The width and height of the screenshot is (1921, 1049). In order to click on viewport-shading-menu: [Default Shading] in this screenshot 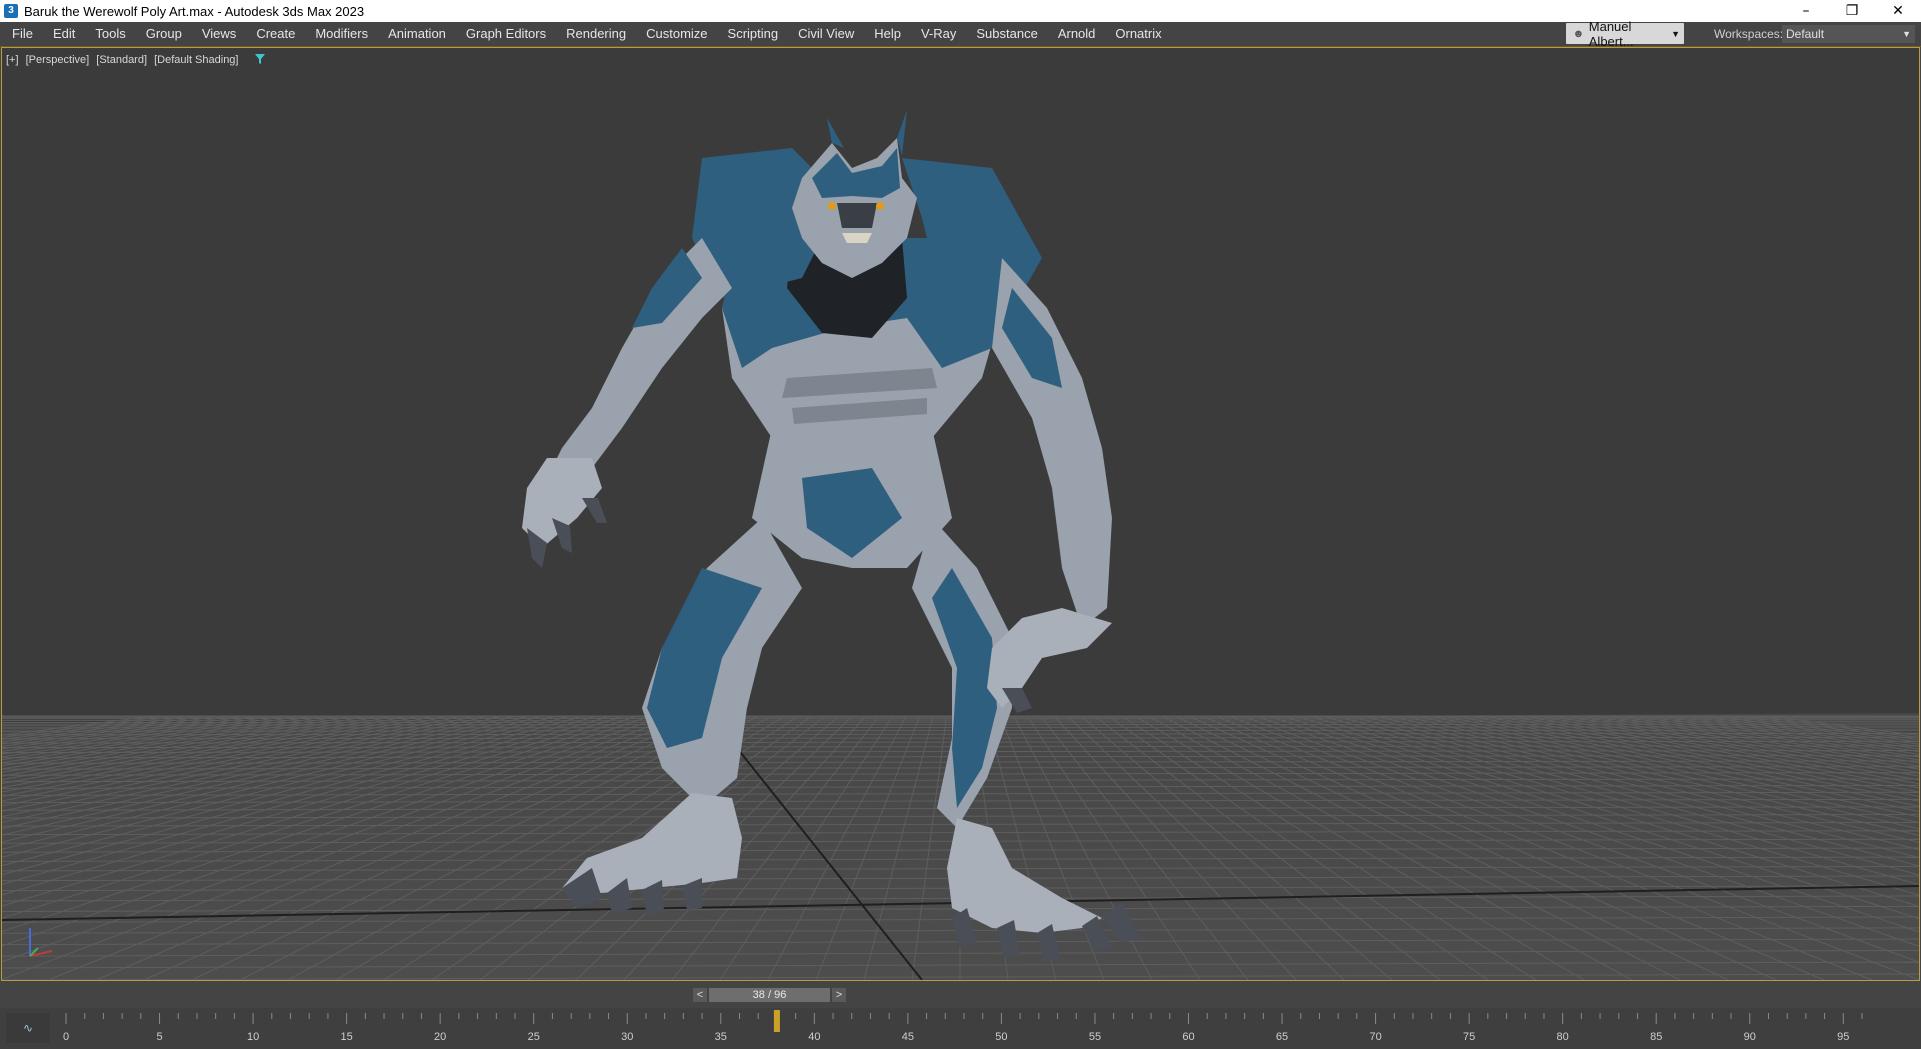, I will do `click(196, 60)`.